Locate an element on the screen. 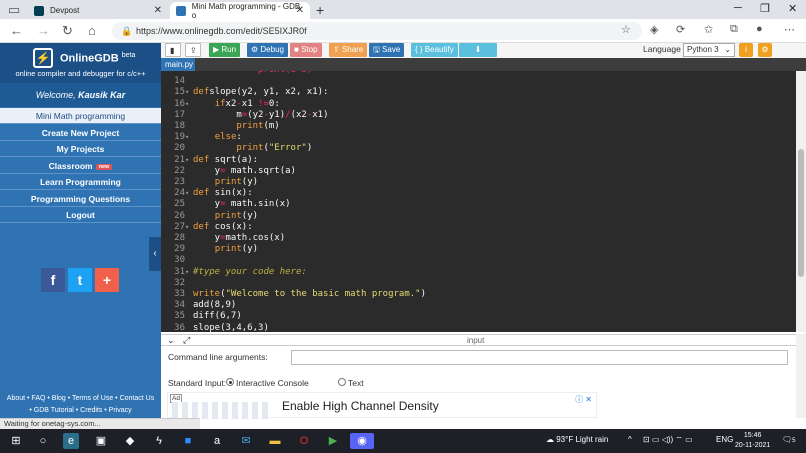  more-menu-icon: ⋯ is located at coordinates (789, 29).